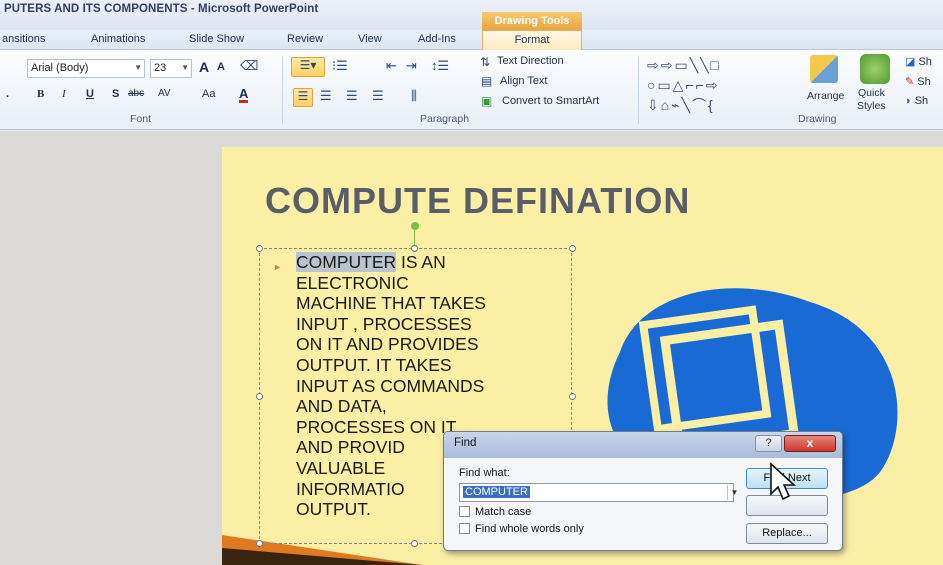 The width and height of the screenshot is (943, 565). Describe the element at coordinates (440, 66) in the screenshot. I see `line-spacing-icon: ↕☰` at that location.